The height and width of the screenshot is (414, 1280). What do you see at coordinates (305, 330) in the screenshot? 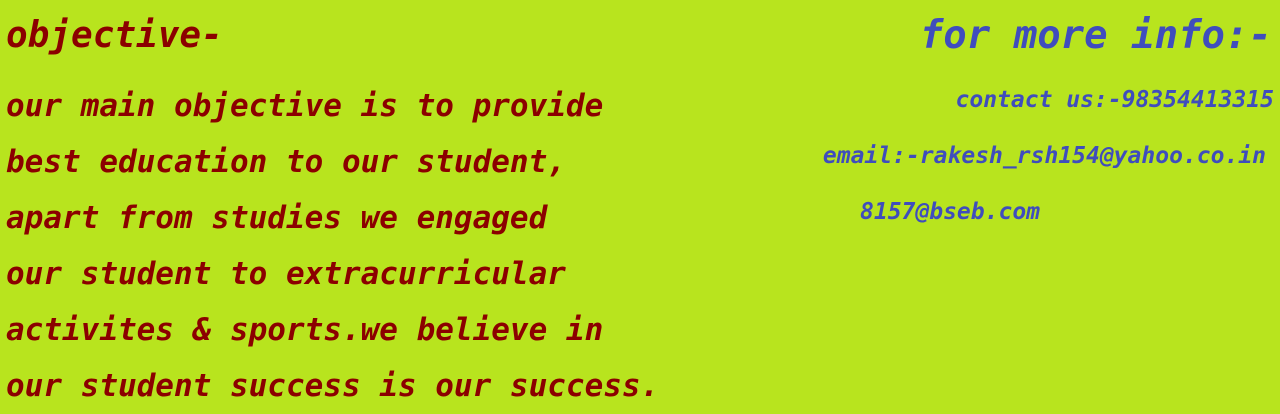
I see `objective-line: activites & sports.we believe in` at bounding box center [305, 330].